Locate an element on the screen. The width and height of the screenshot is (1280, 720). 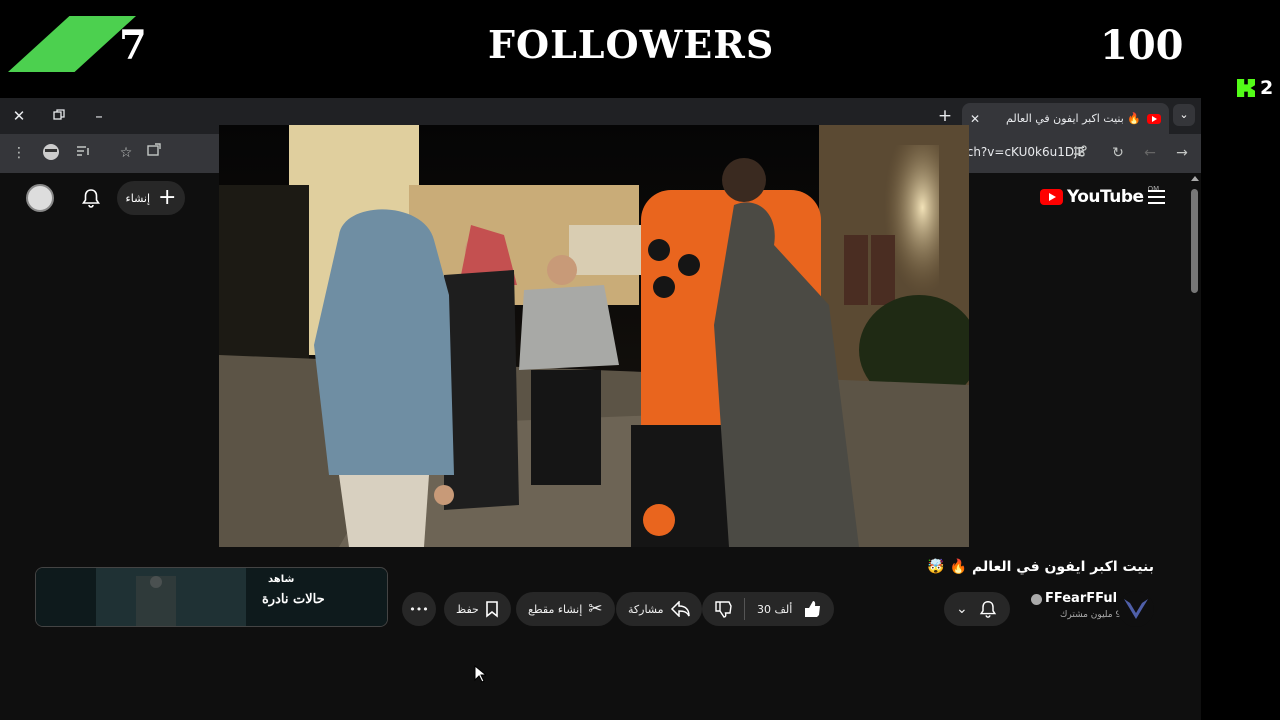
notifications-bell-icon is located at coordinates (91, 198).